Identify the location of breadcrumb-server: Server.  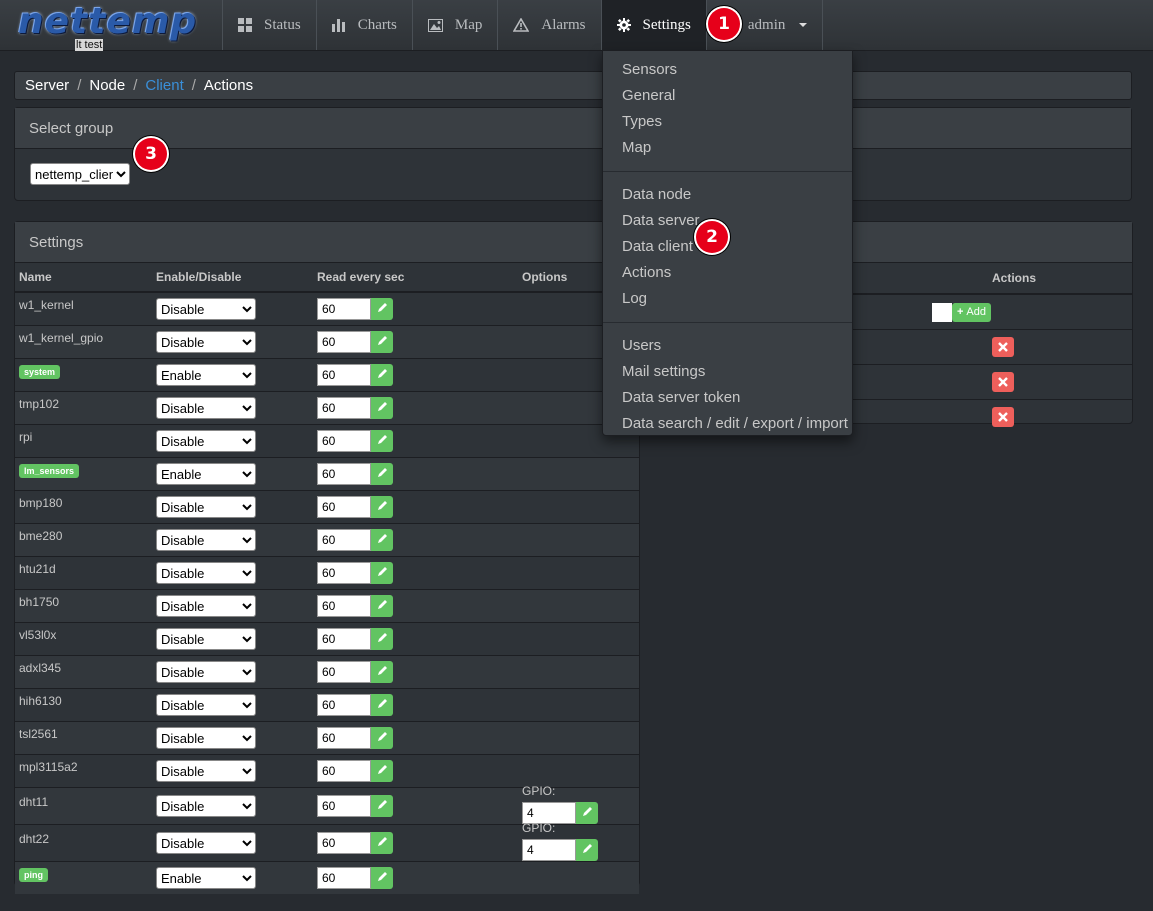
(47, 85).